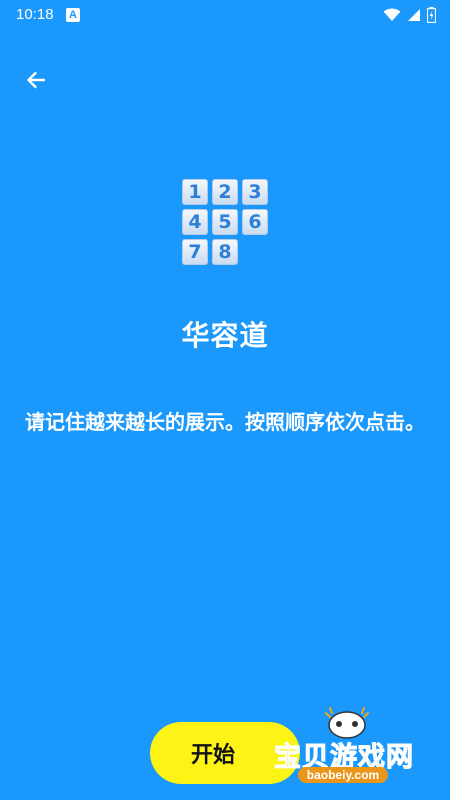 The image size is (450, 800). Describe the element at coordinates (225, 335) in the screenshot. I see `page-title: 华容道` at that location.